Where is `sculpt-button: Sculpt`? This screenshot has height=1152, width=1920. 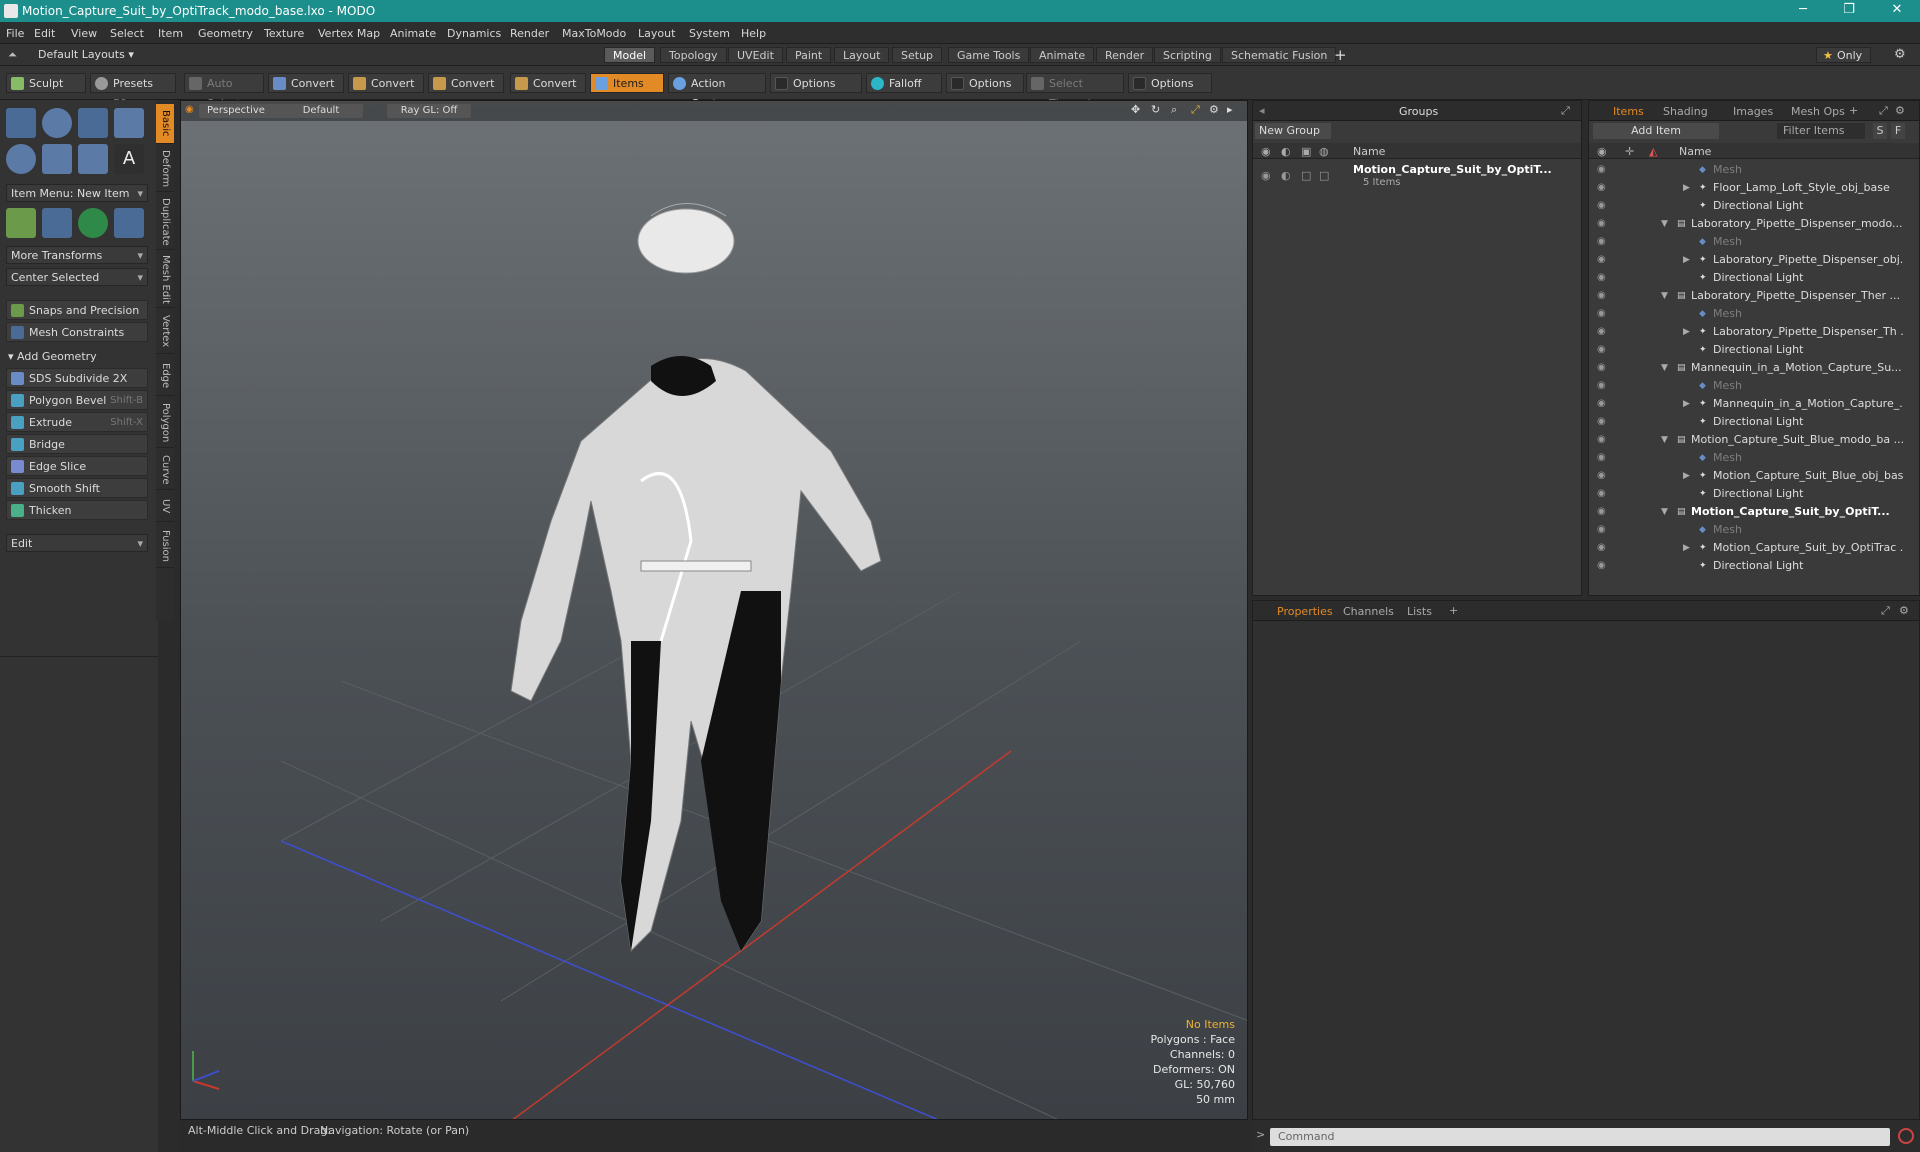 sculpt-button: Sculpt is located at coordinates (46, 83).